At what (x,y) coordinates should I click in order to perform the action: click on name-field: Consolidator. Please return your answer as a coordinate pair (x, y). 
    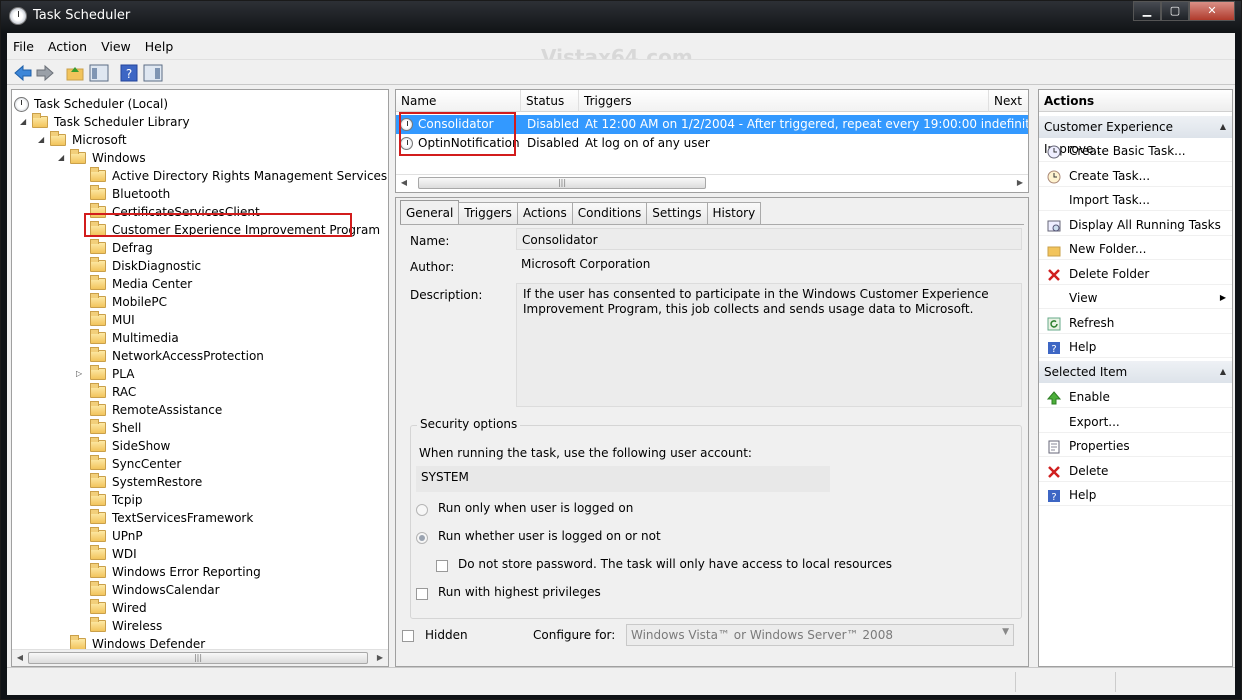
    Looking at the image, I should click on (769, 239).